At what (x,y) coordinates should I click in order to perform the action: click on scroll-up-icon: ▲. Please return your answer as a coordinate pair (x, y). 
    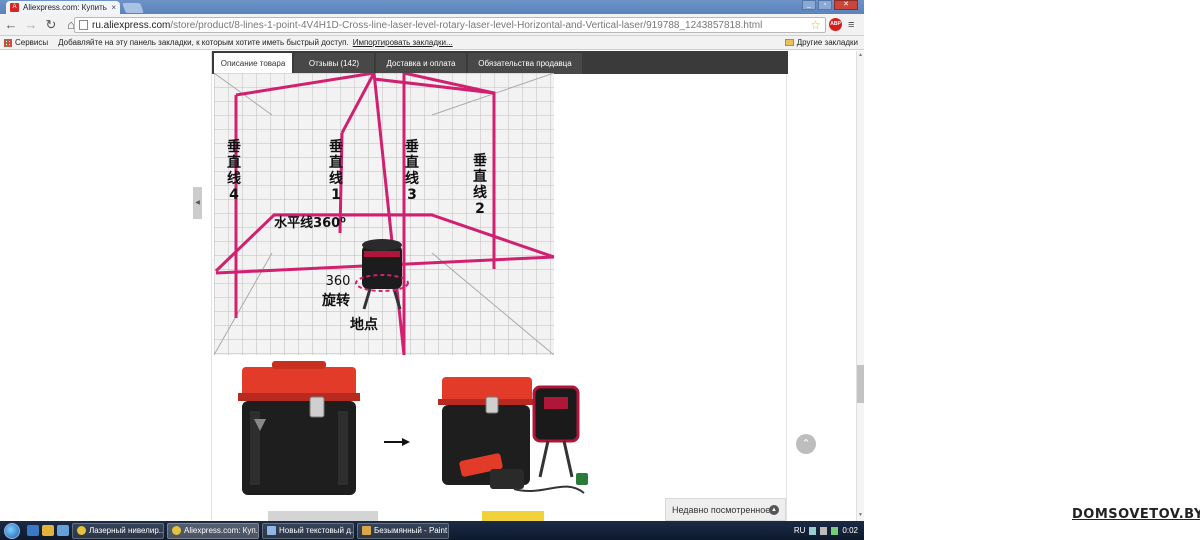
    Looking at the image, I should click on (860, 56).